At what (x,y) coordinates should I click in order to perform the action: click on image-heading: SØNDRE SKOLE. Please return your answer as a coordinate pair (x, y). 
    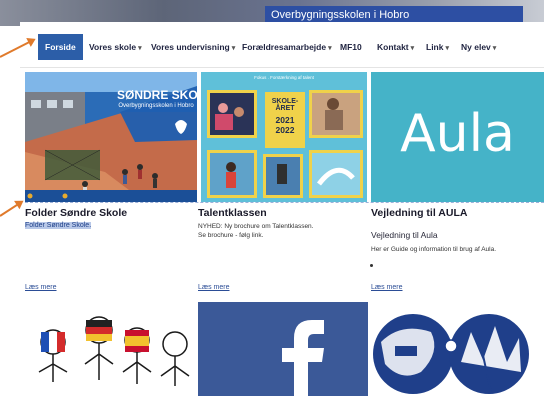
    Looking at the image, I should click on (157, 95).